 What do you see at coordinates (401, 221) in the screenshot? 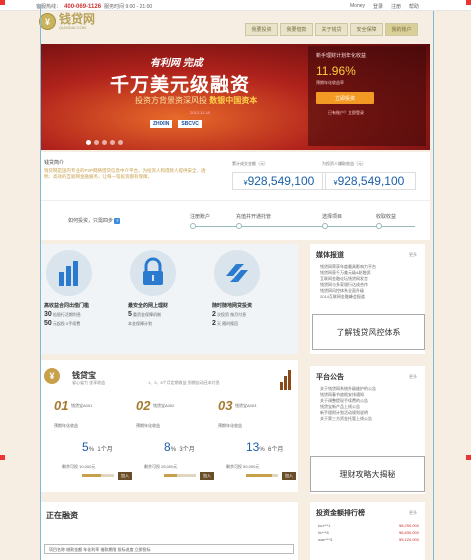
I see `step-earn: 收取收益` at bounding box center [401, 221].